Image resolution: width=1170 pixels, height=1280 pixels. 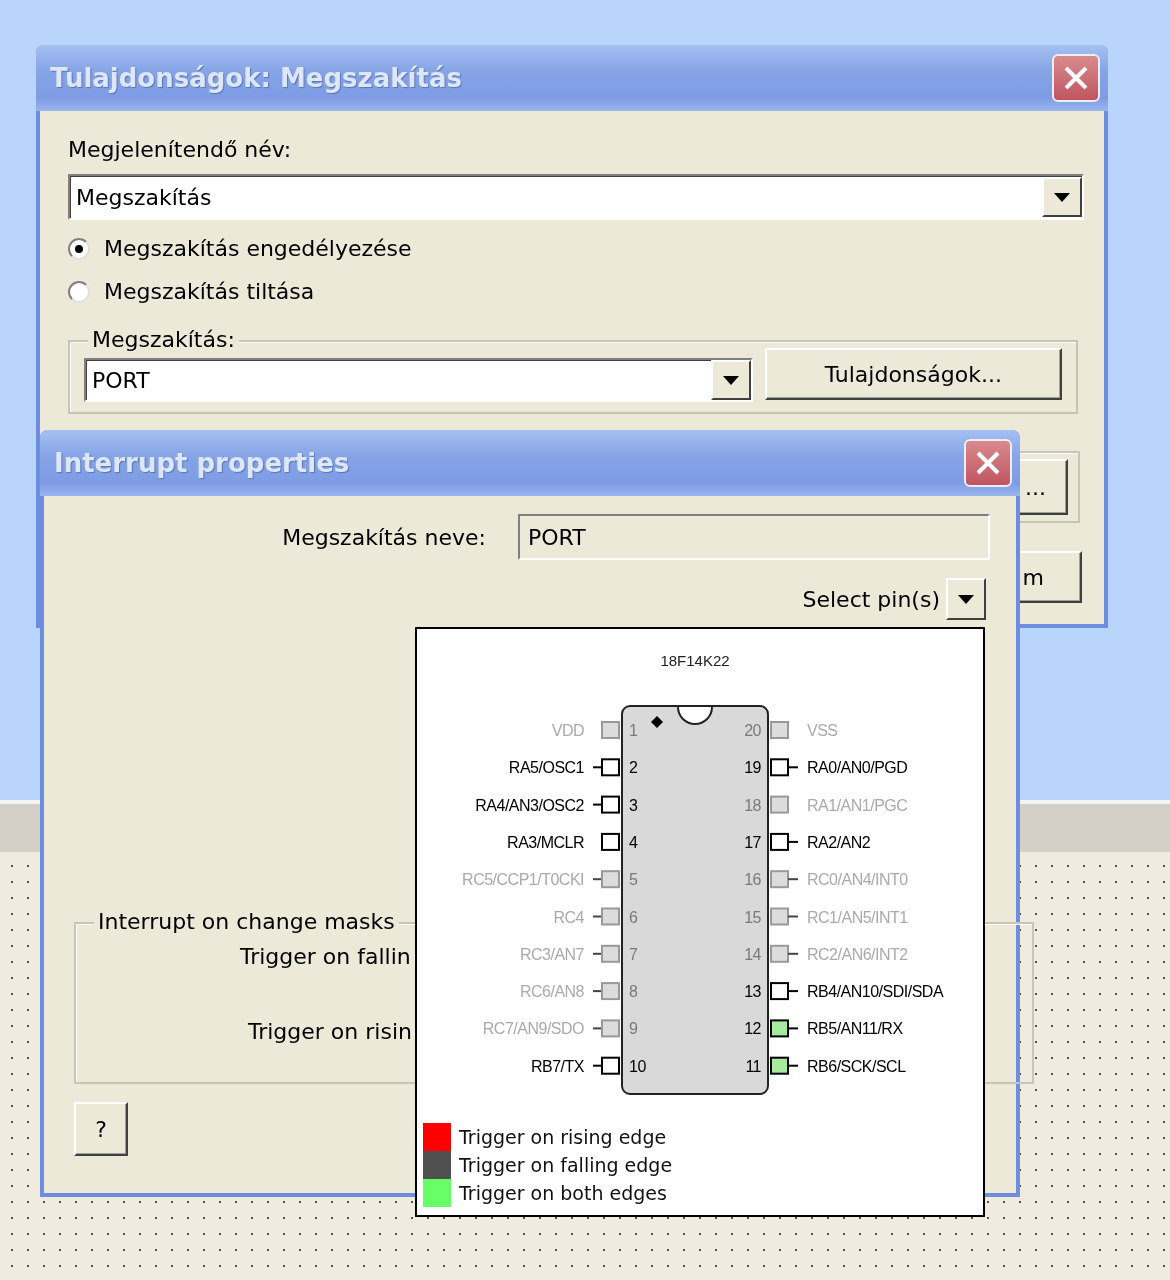 What do you see at coordinates (551, 954) in the screenshot?
I see `pin-label: RC3/AN7` at bounding box center [551, 954].